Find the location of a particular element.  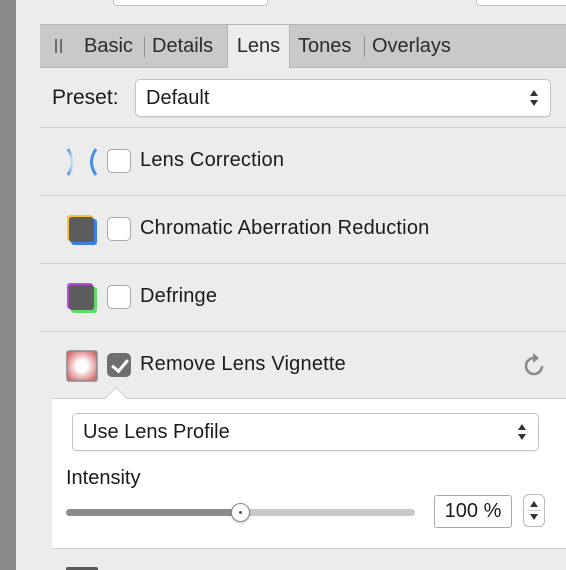

preset-value: Default is located at coordinates (178, 98).